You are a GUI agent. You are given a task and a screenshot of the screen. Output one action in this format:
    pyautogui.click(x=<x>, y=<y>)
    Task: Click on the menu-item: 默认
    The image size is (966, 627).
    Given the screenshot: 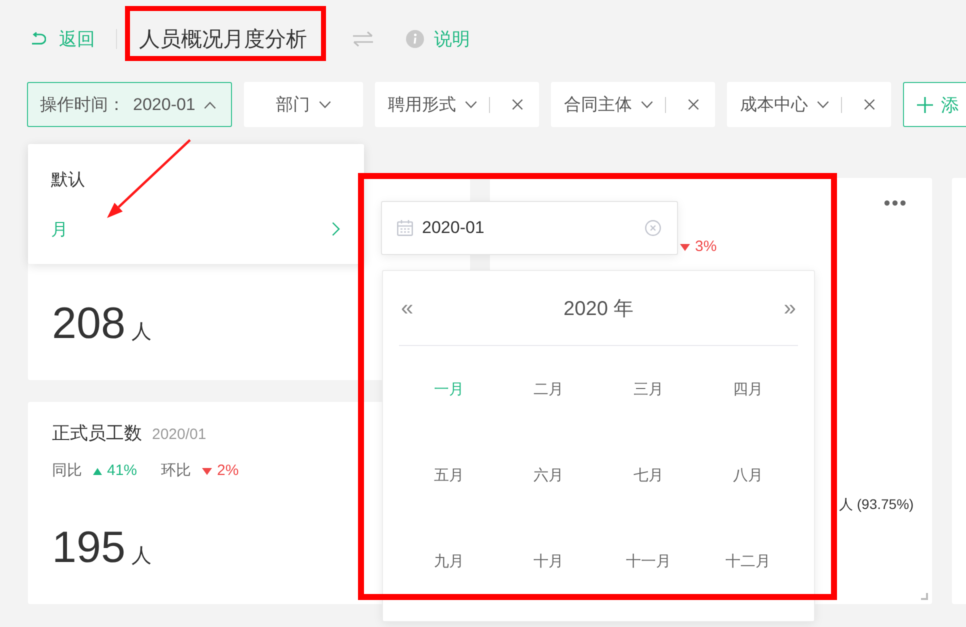 What is the action you would take?
    pyautogui.click(x=68, y=179)
    